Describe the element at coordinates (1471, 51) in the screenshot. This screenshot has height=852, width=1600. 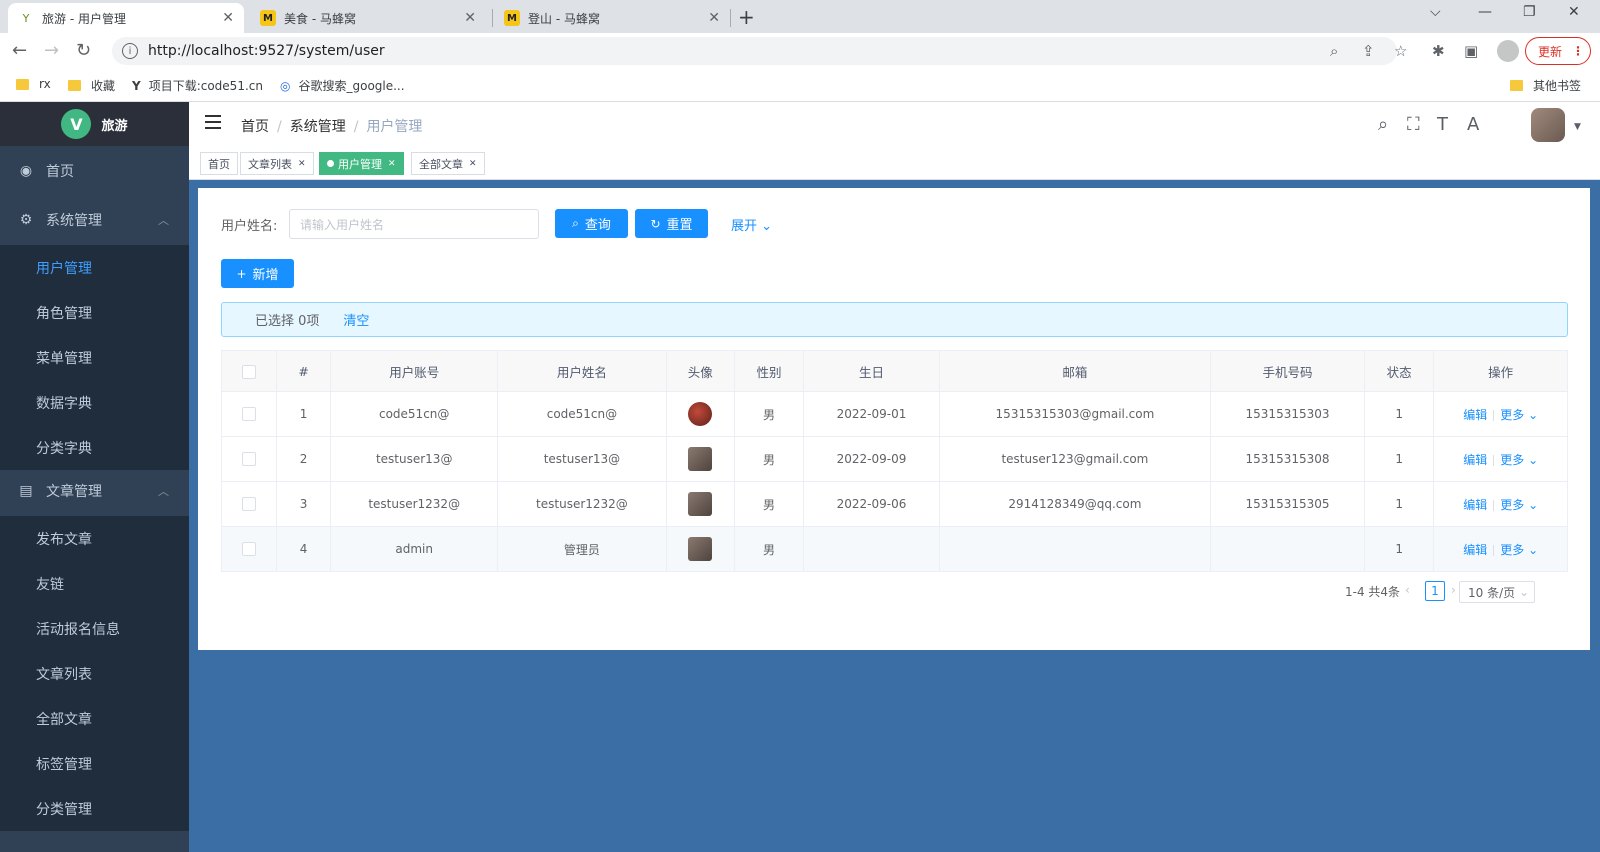
I see `side-panel-icon: ▣` at that location.